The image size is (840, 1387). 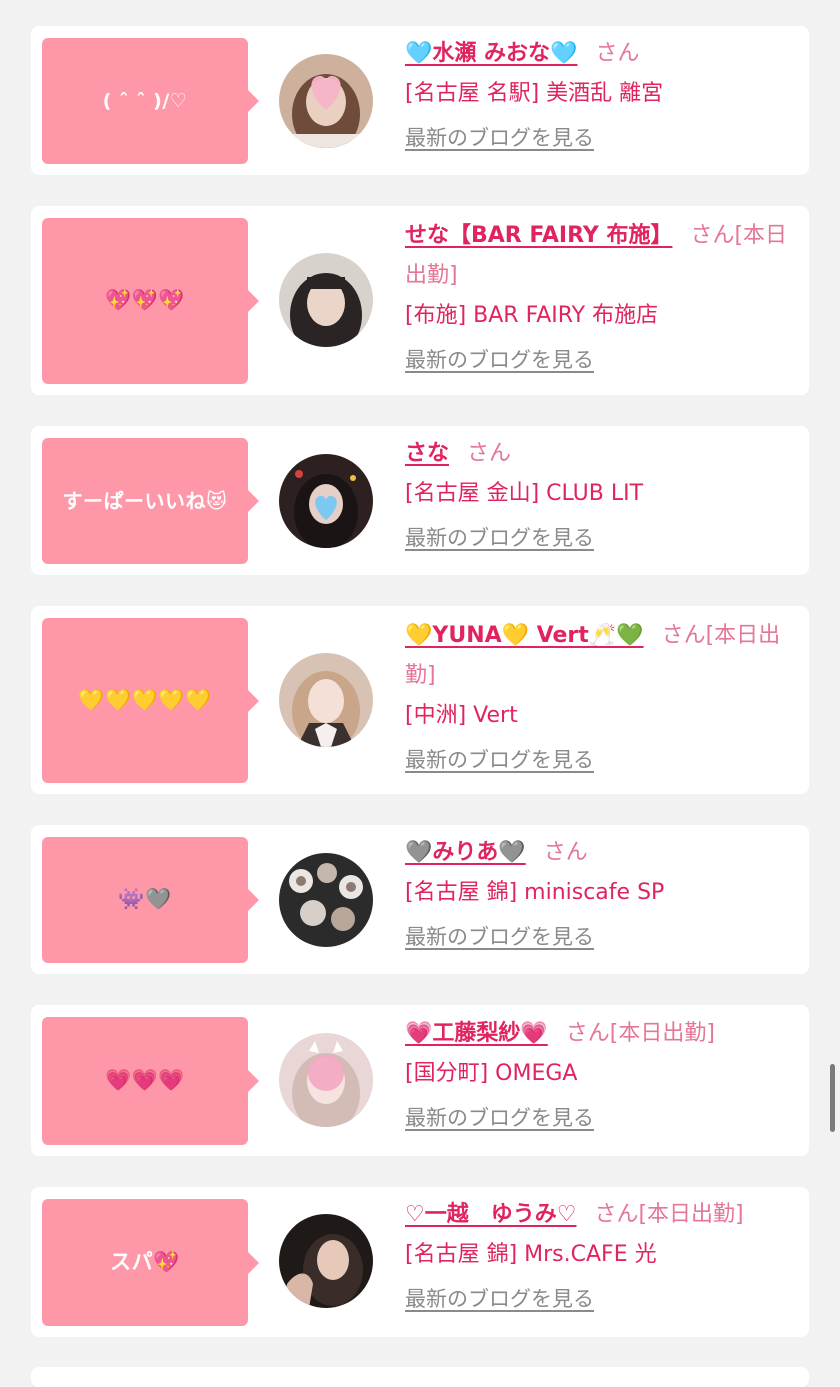 What do you see at coordinates (490, 1214) in the screenshot?
I see `cast-name-link: ♡一越 ゆうみ♡` at bounding box center [490, 1214].